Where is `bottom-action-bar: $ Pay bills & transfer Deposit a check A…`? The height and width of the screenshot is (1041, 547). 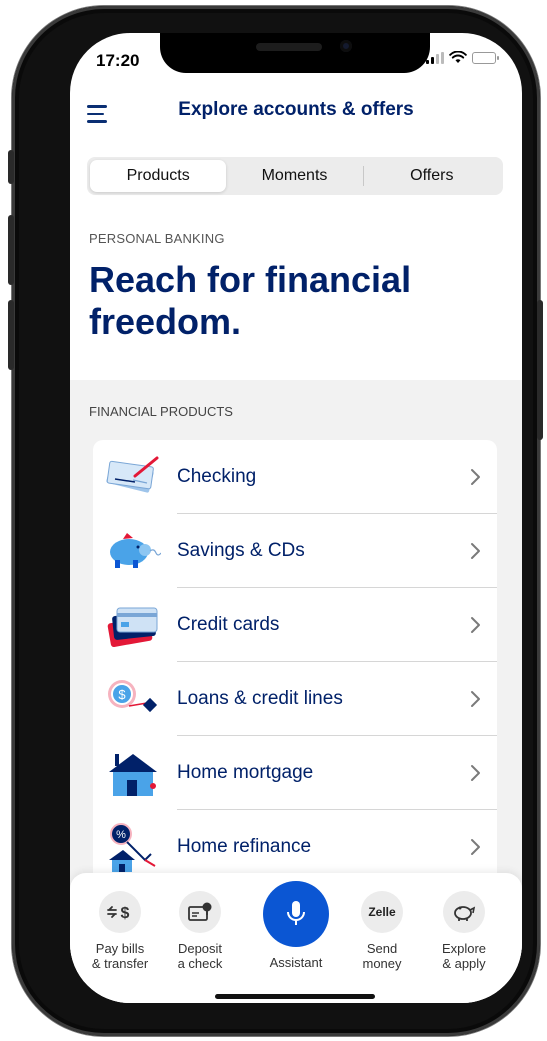 bottom-action-bar: $ Pay bills & transfer Deposit a check A… is located at coordinates (296, 938).